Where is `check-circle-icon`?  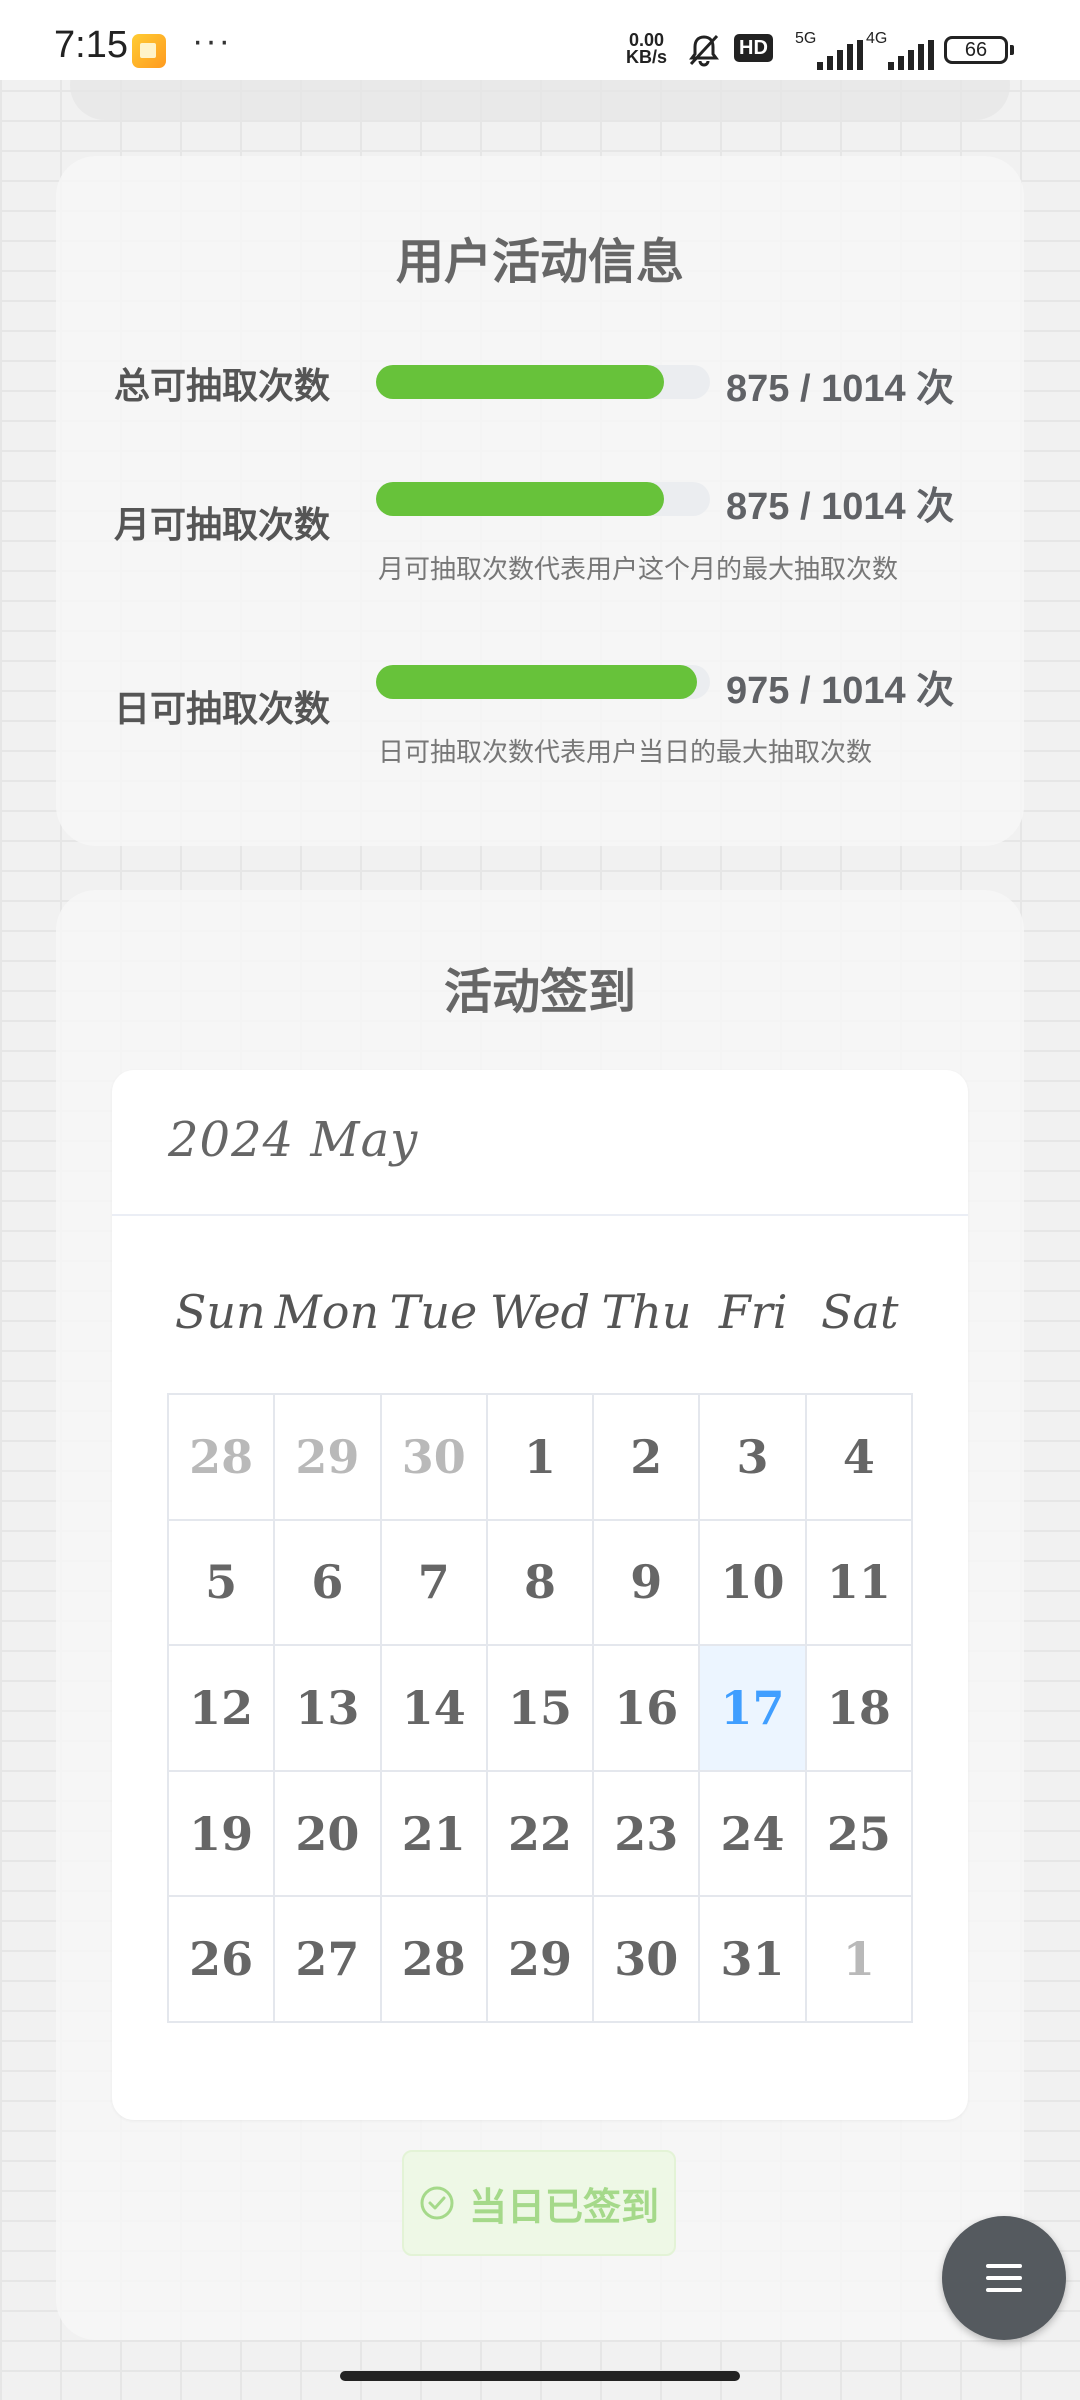
check-circle-icon is located at coordinates (437, 2203).